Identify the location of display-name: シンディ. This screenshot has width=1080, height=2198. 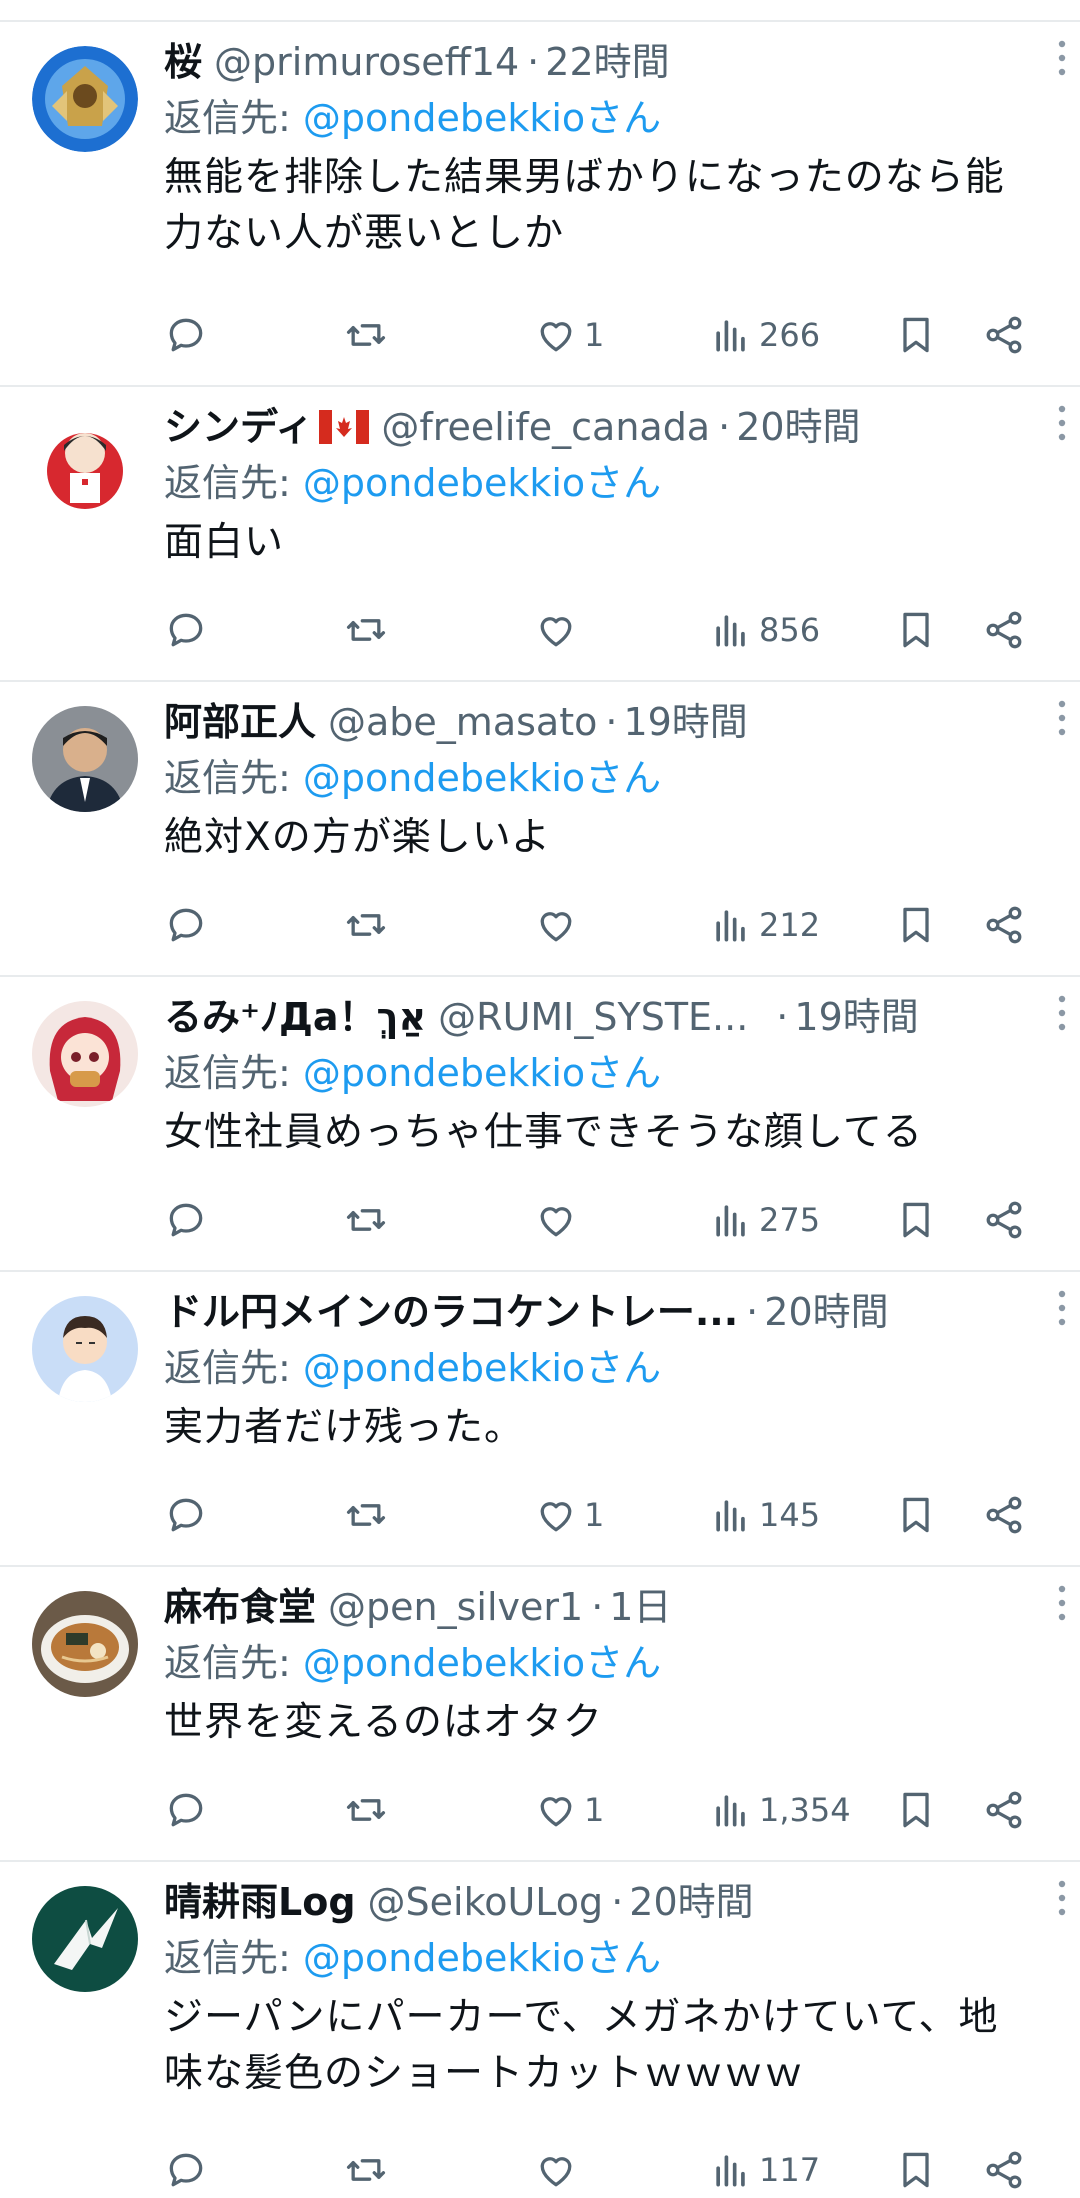
(238, 427).